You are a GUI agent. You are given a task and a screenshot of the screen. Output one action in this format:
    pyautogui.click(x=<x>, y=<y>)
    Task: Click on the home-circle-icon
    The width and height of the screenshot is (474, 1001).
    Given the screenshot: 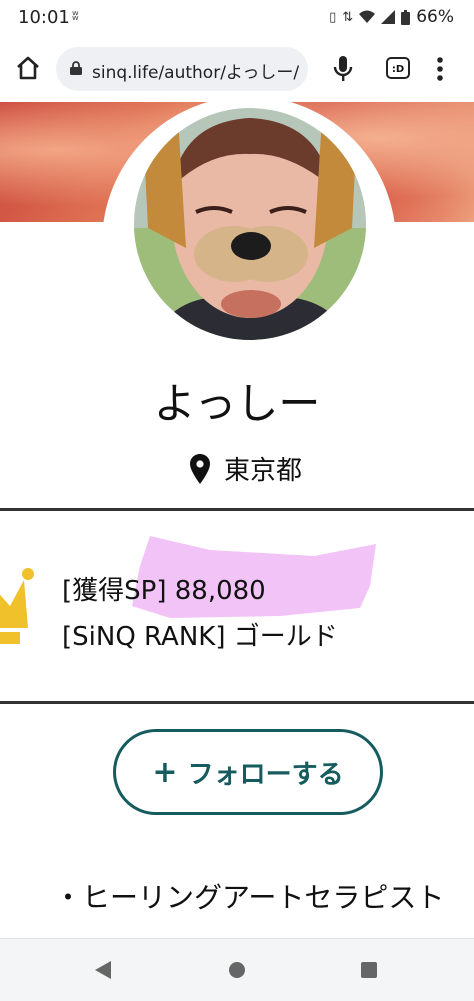 What is the action you would take?
    pyautogui.click(x=237, y=970)
    